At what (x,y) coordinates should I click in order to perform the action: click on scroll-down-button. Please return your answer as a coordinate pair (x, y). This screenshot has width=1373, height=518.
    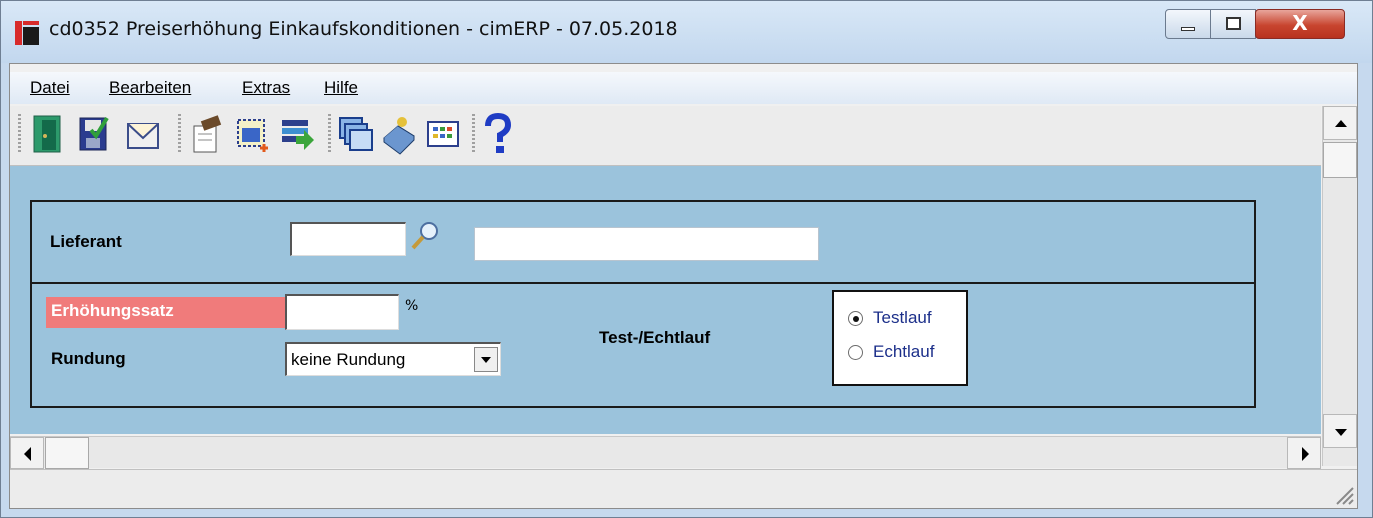
    Looking at the image, I should click on (1340, 431).